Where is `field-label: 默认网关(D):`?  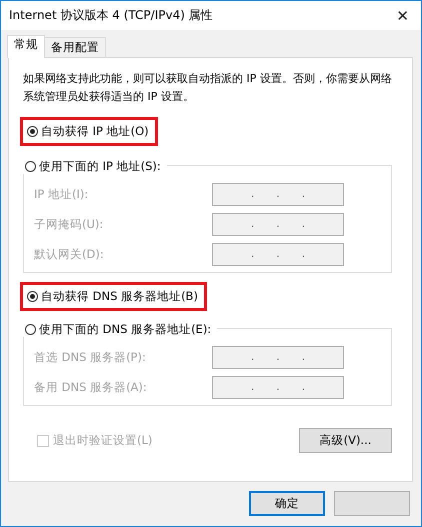 field-label: 默认网关(D): is located at coordinates (69, 254).